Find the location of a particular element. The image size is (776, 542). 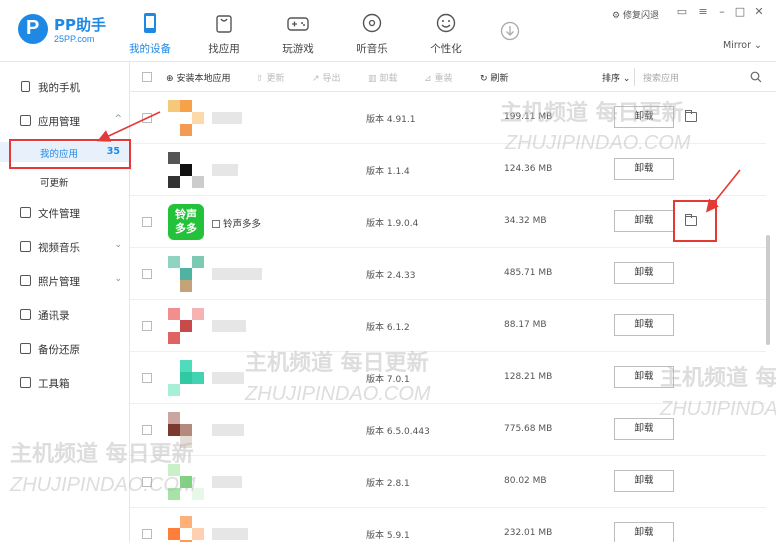

sidebar-item-file-manage: 文件管理 is located at coordinates (65, 213).